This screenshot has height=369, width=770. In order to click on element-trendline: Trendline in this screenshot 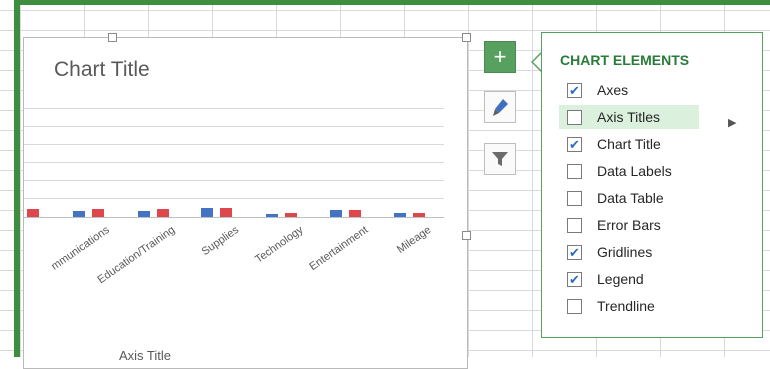, I will do `click(629, 306)`.